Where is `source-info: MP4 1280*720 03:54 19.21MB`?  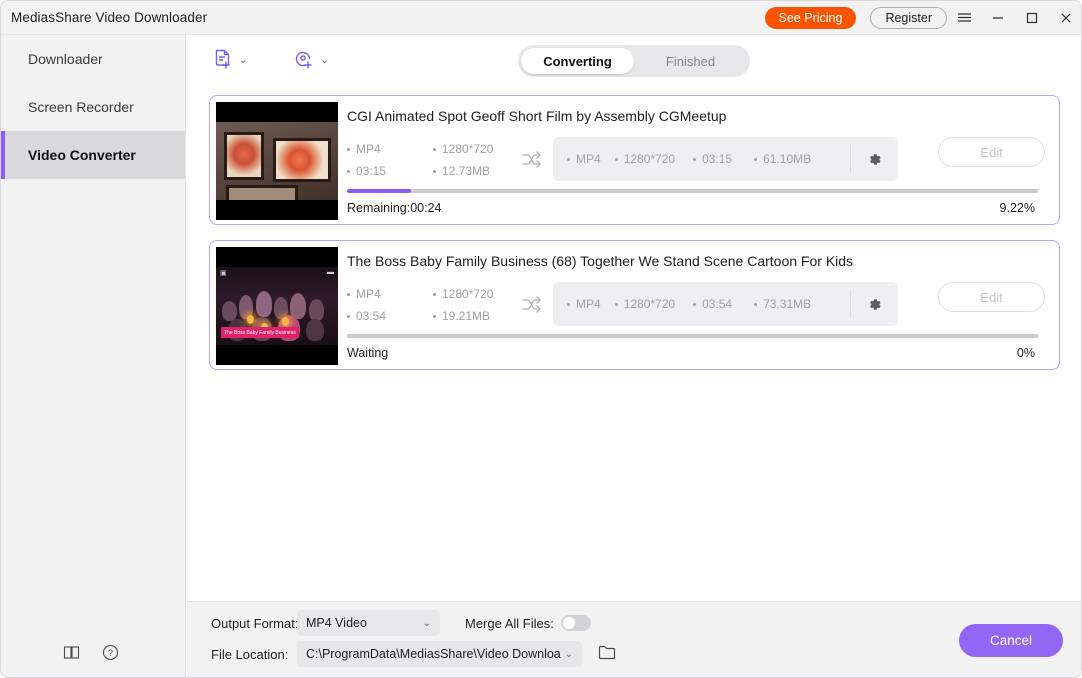 source-info: MP4 1280*720 03:54 19.21MB is located at coordinates (433, 305).